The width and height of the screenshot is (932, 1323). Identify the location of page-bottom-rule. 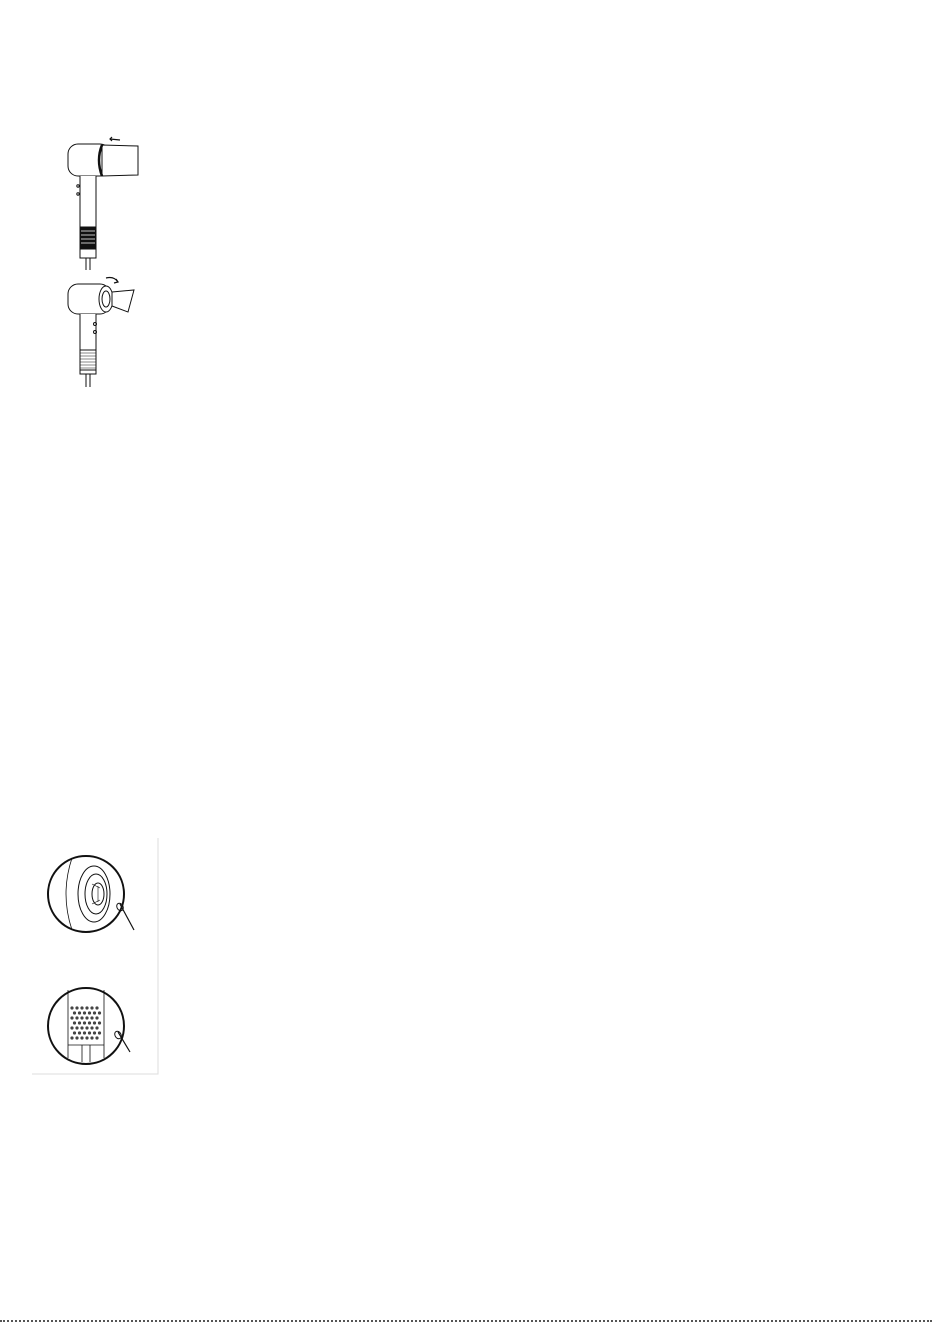
(466, 1321).